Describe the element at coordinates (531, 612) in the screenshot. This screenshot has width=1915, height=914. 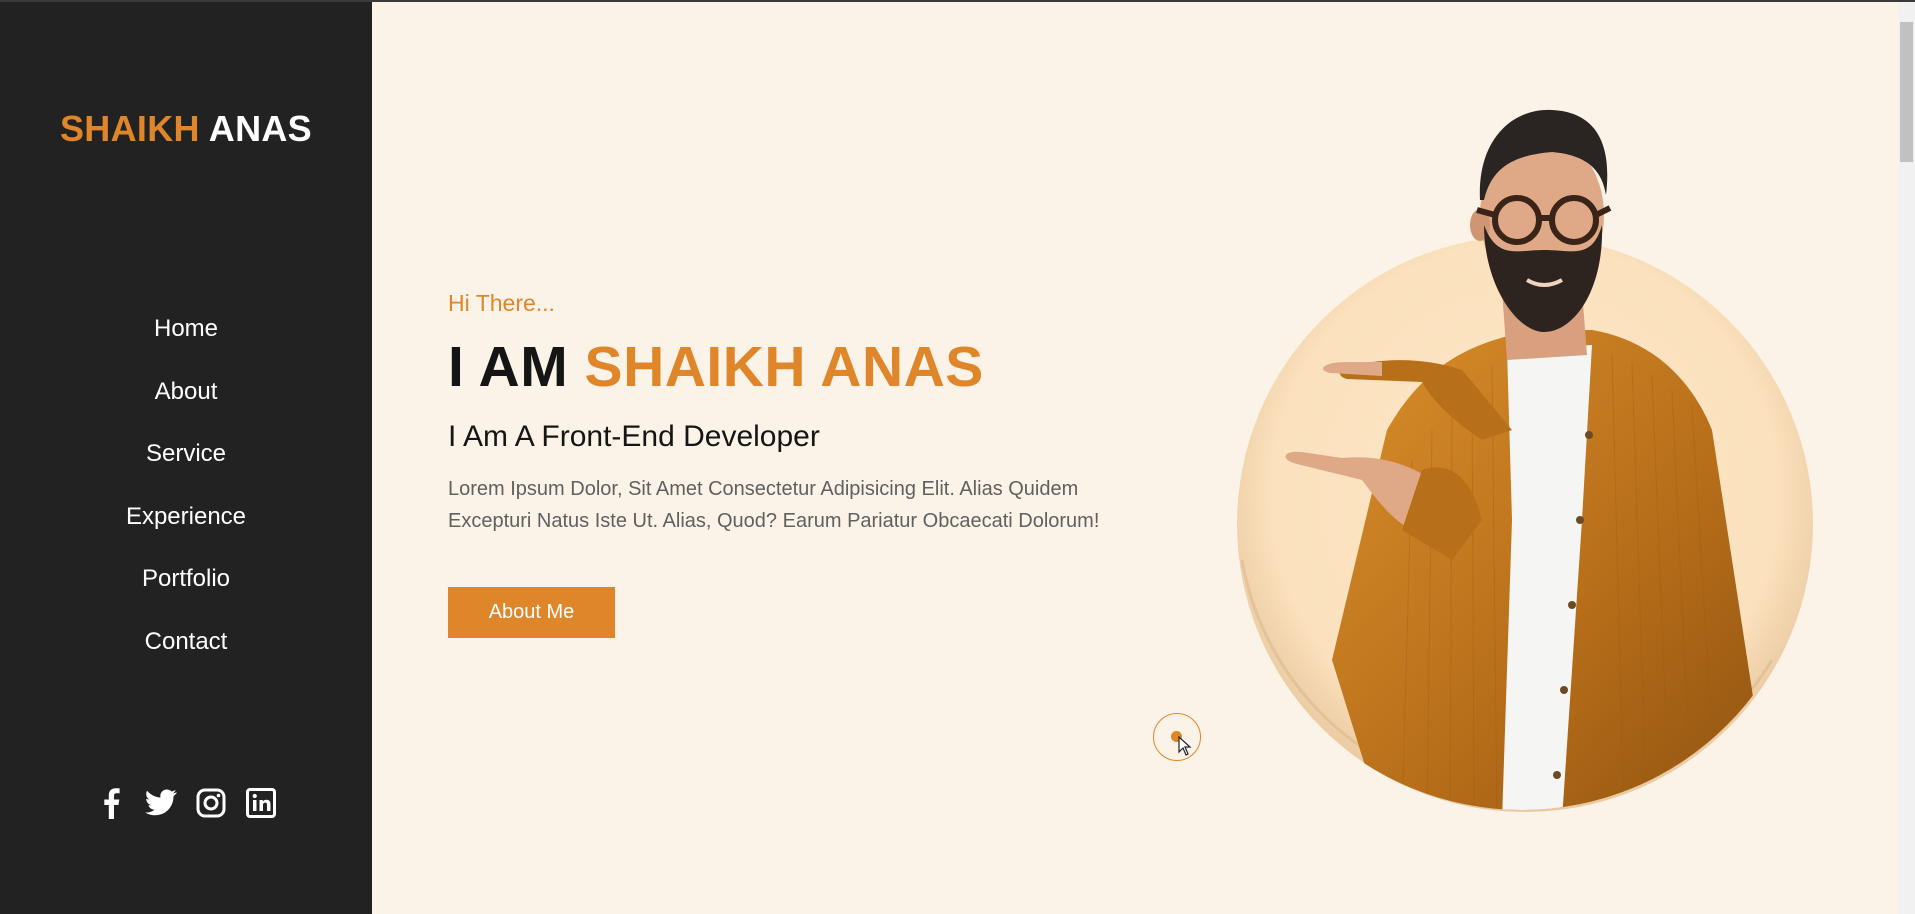
I see `about-me-button: About Me` at that location.